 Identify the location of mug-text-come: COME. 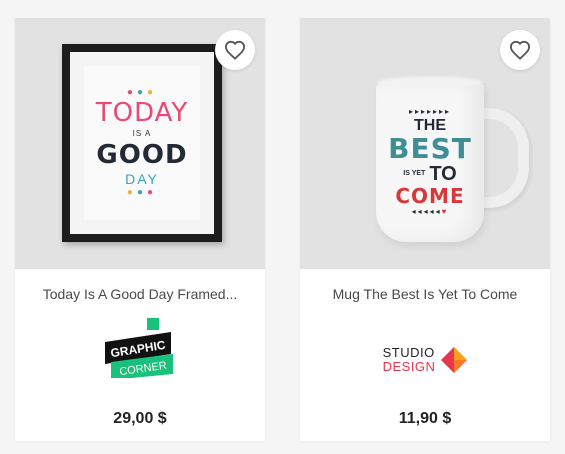
(430, 196).